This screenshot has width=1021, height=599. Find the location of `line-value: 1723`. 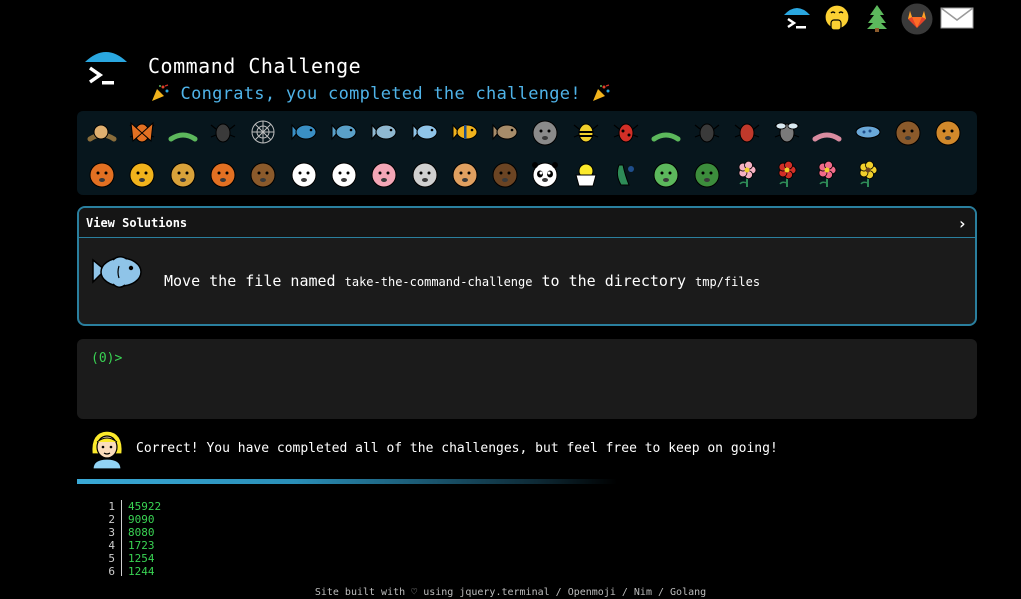

line-value: 1723 is located at coordinates (141, 545).